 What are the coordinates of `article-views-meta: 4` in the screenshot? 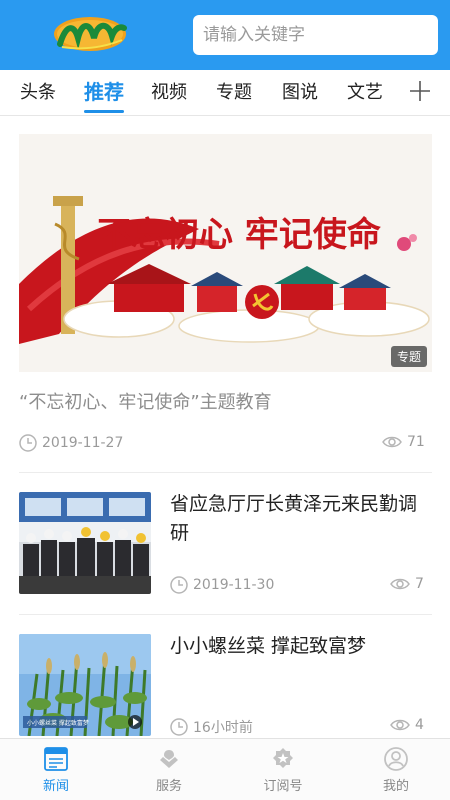 It's located at (407, 725).